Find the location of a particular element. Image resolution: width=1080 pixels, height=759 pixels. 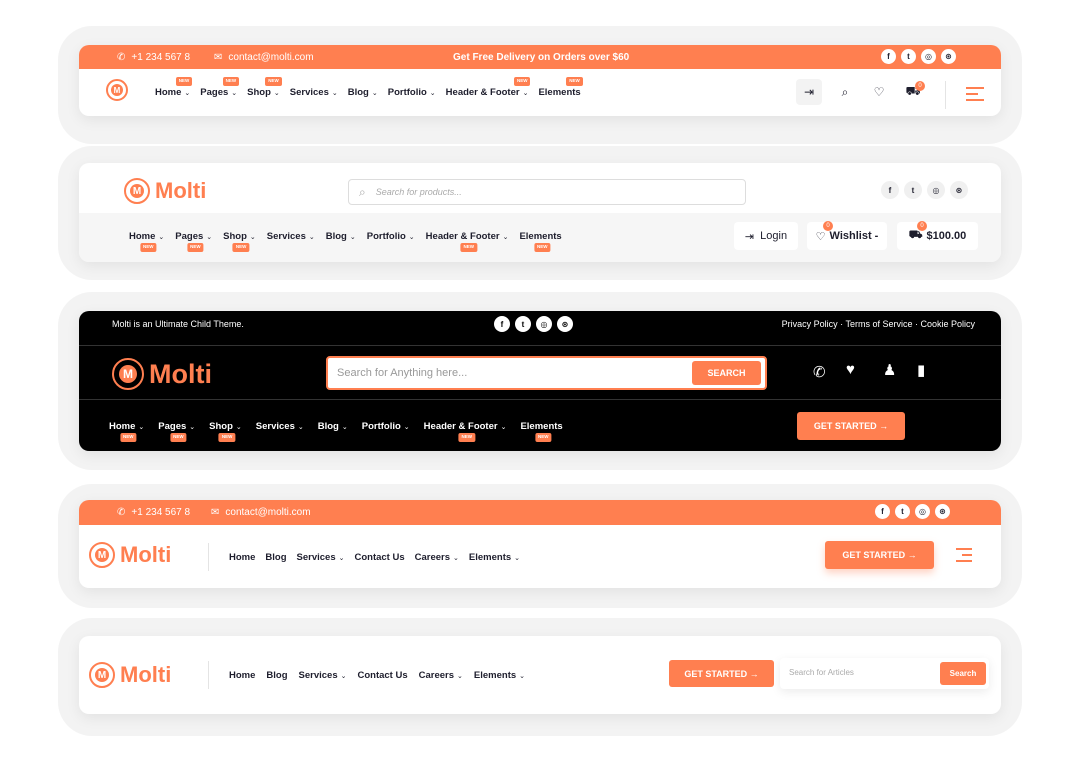

new-badge: NEW is located at coordinates (184, 81).